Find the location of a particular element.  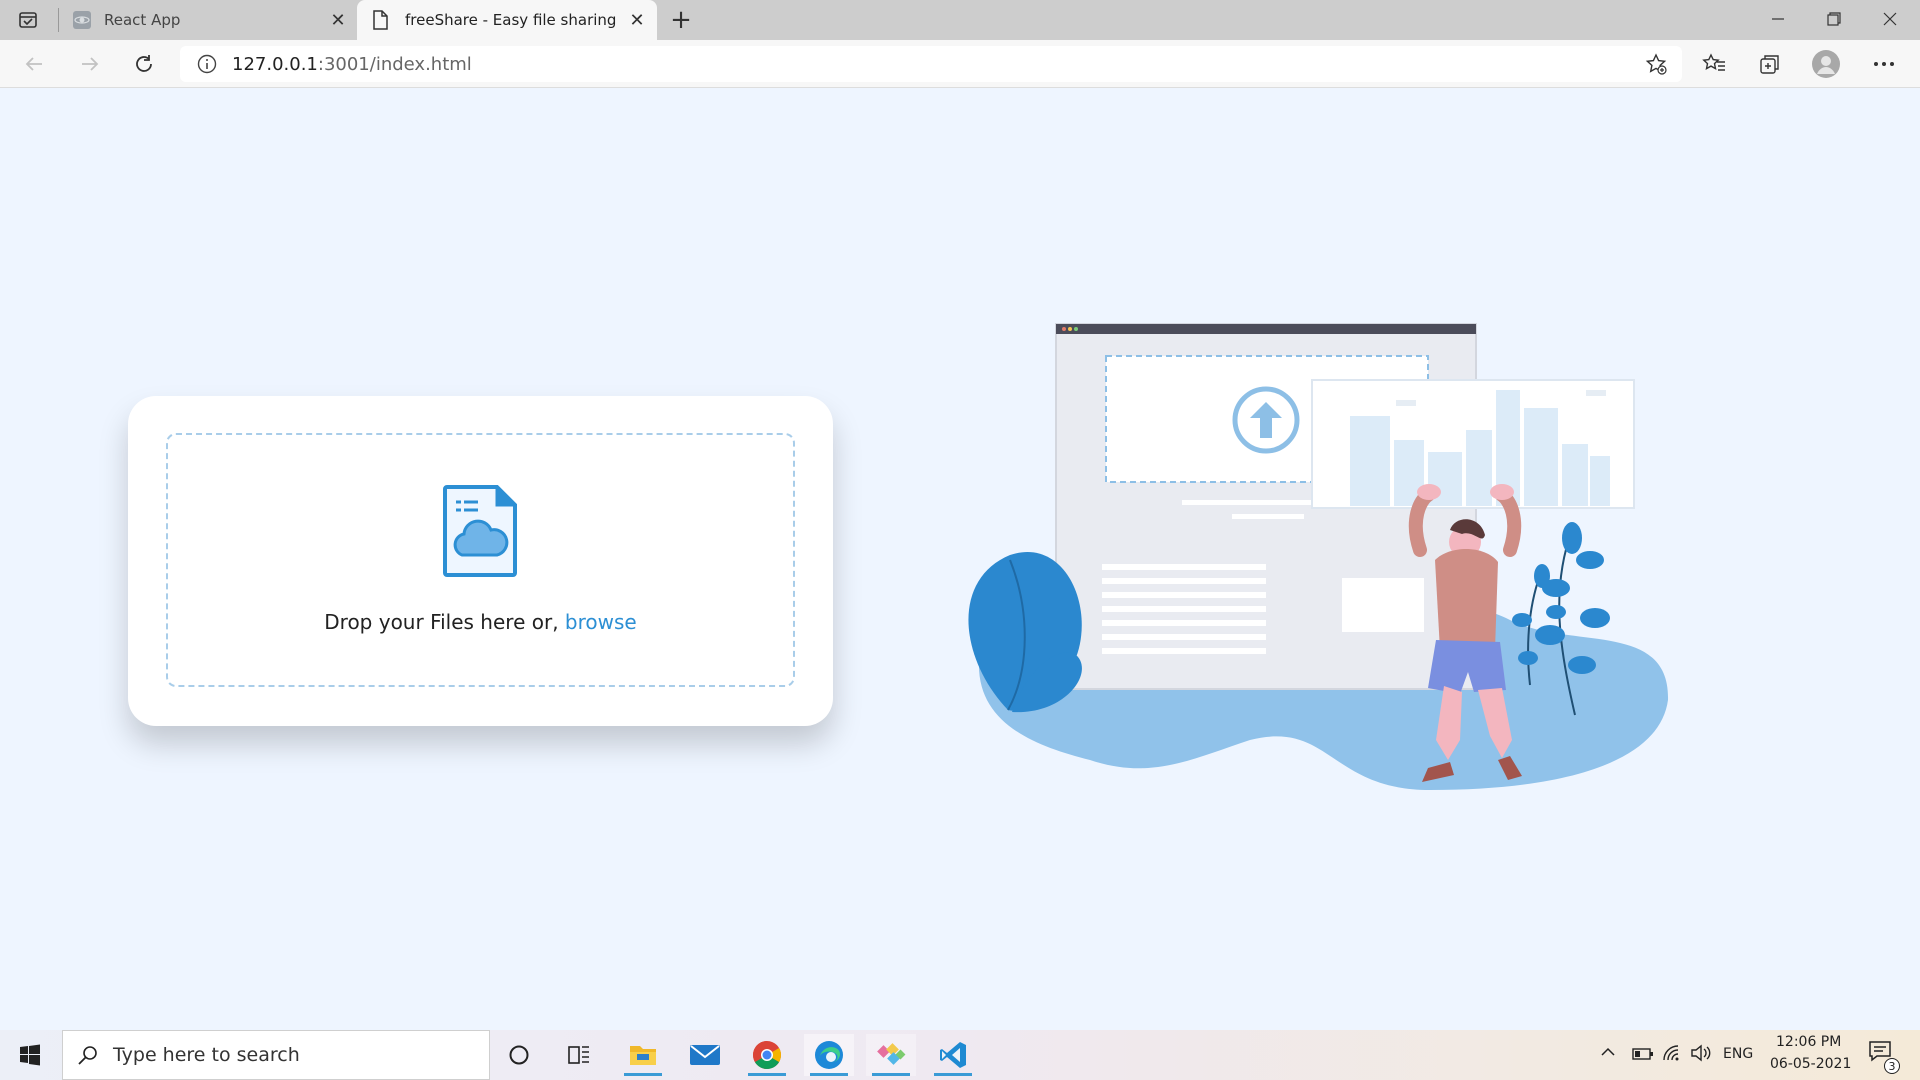

arrow-right-icon is located at coordinates (90, 64).